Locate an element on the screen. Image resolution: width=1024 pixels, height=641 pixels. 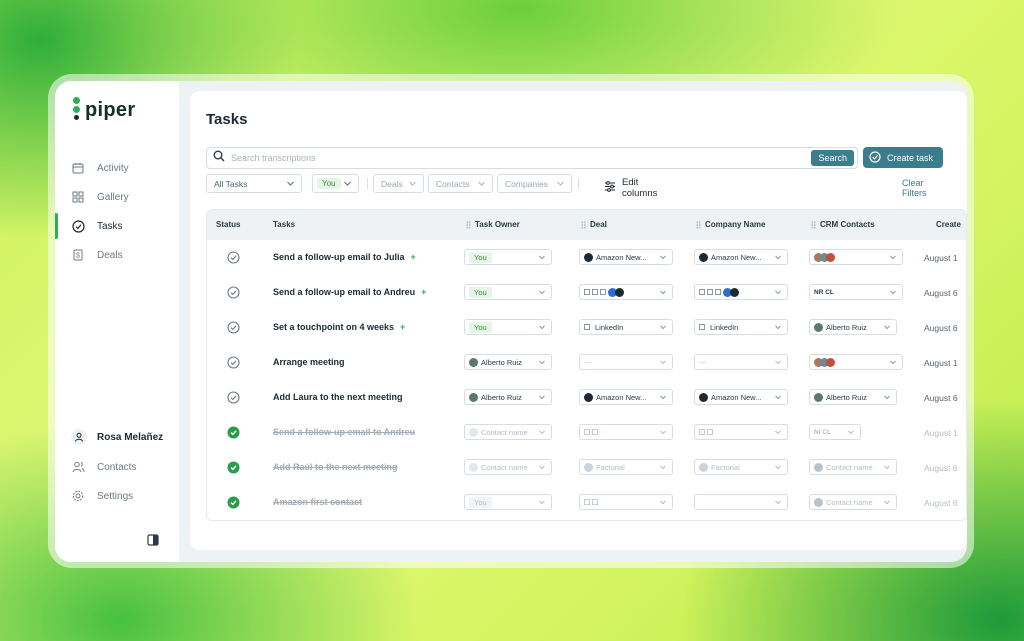
avatar is located at coordinates (818, 327).